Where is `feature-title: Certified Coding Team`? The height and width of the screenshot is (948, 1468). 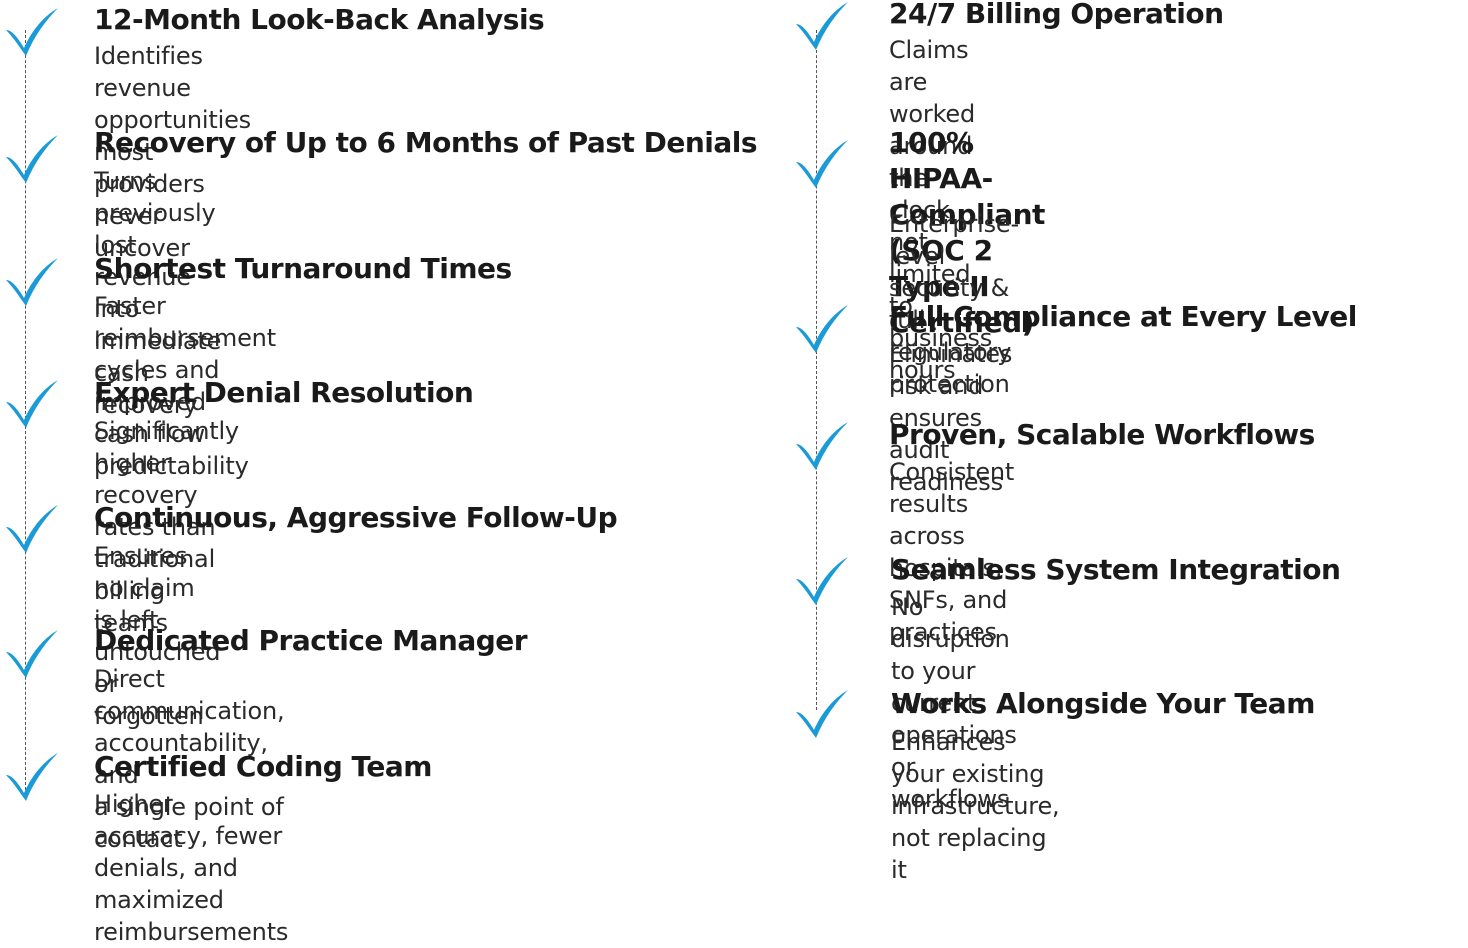
feature-title: Certified Coding Team is located at coordinates (263, 766).